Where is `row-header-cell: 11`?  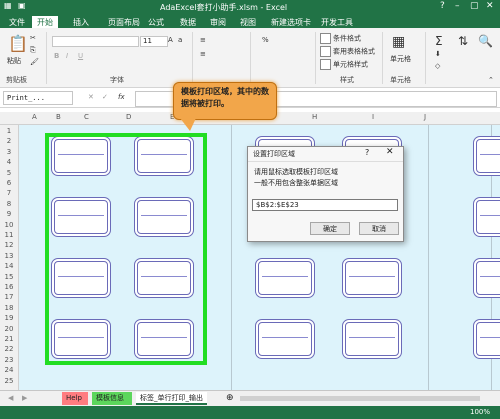
row-header-cell: 11 is located at coordinates (9, 235).